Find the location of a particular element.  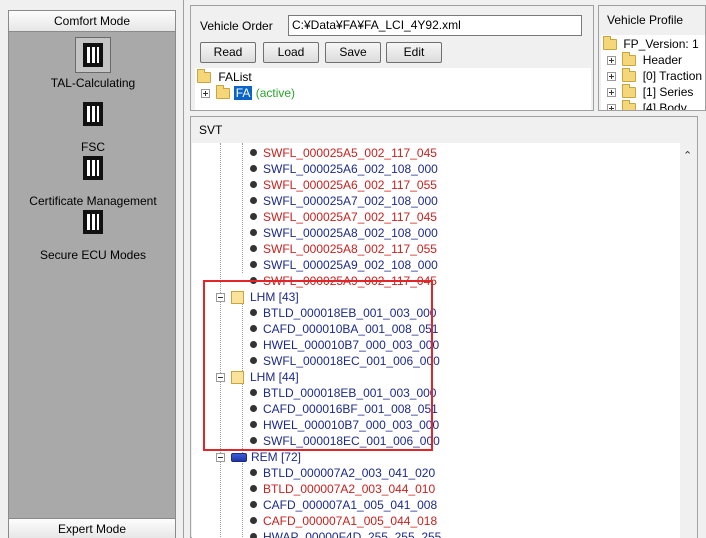

secure-ecu-modes-tool: Secure ECU Modes is located at coordinates (93, 233).